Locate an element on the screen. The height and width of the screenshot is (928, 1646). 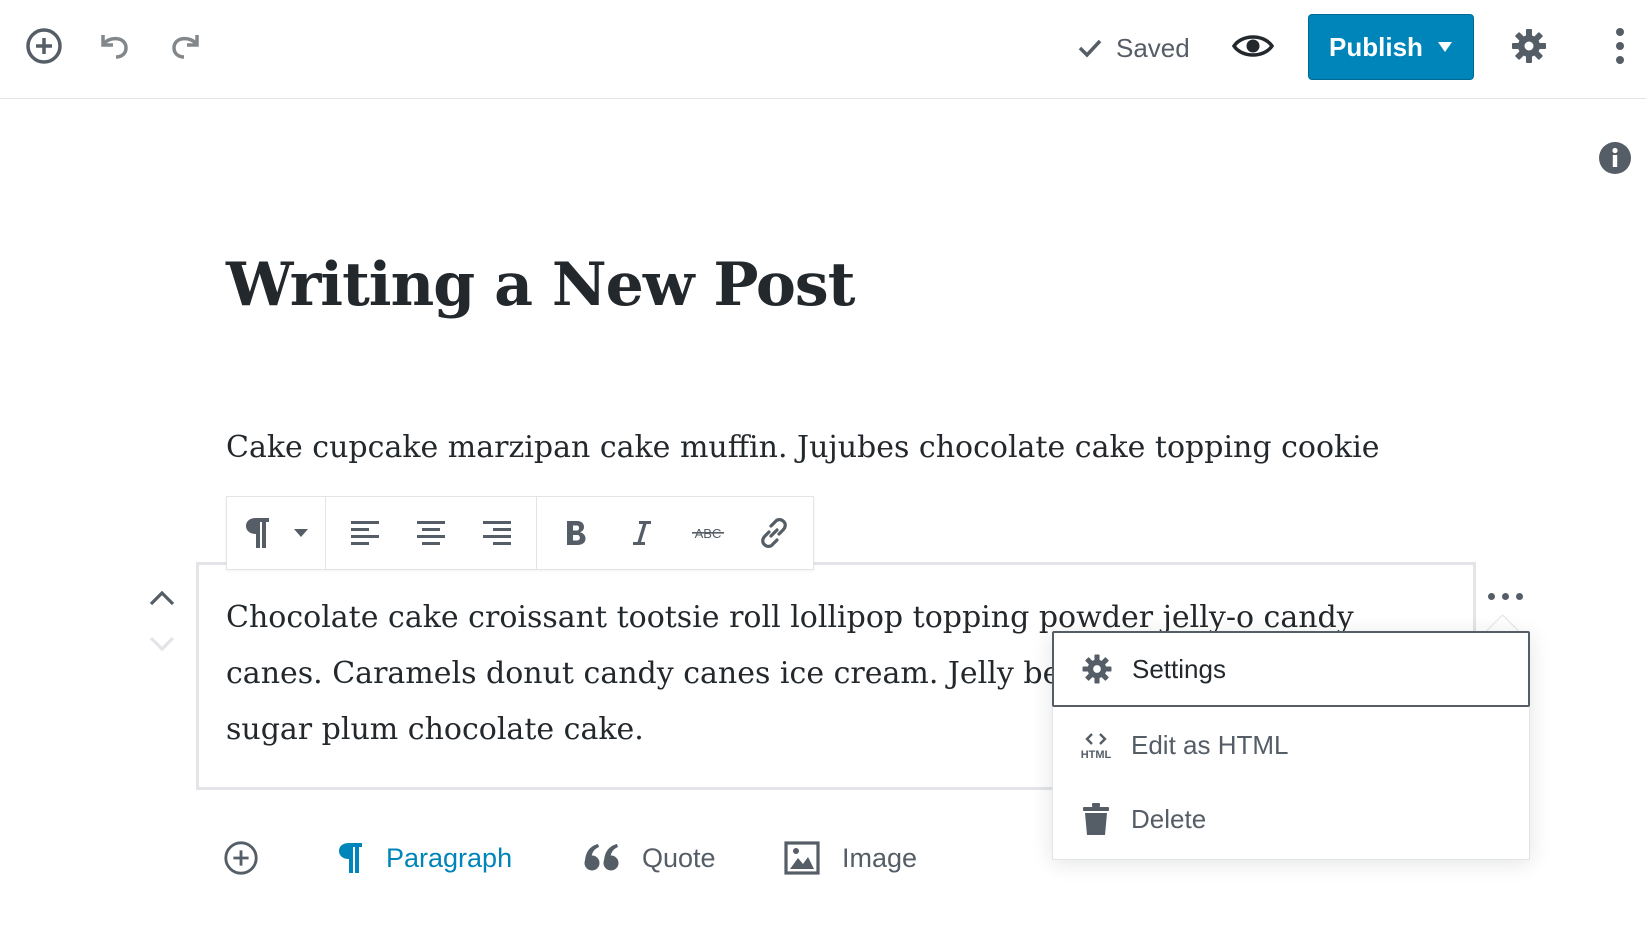
block-type-dropdown is located at coordinates (301, 533).